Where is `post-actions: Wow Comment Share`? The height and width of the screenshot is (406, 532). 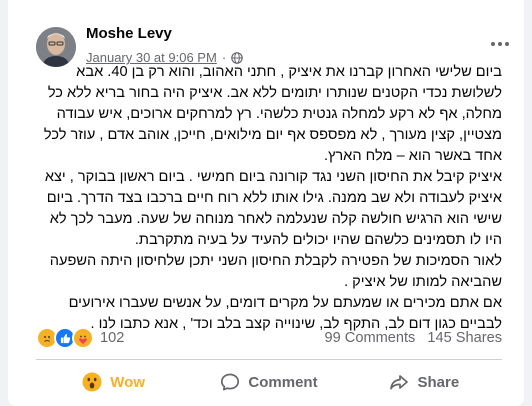 post-actions: Wow Comment Share is located at coordinates (269, 382).